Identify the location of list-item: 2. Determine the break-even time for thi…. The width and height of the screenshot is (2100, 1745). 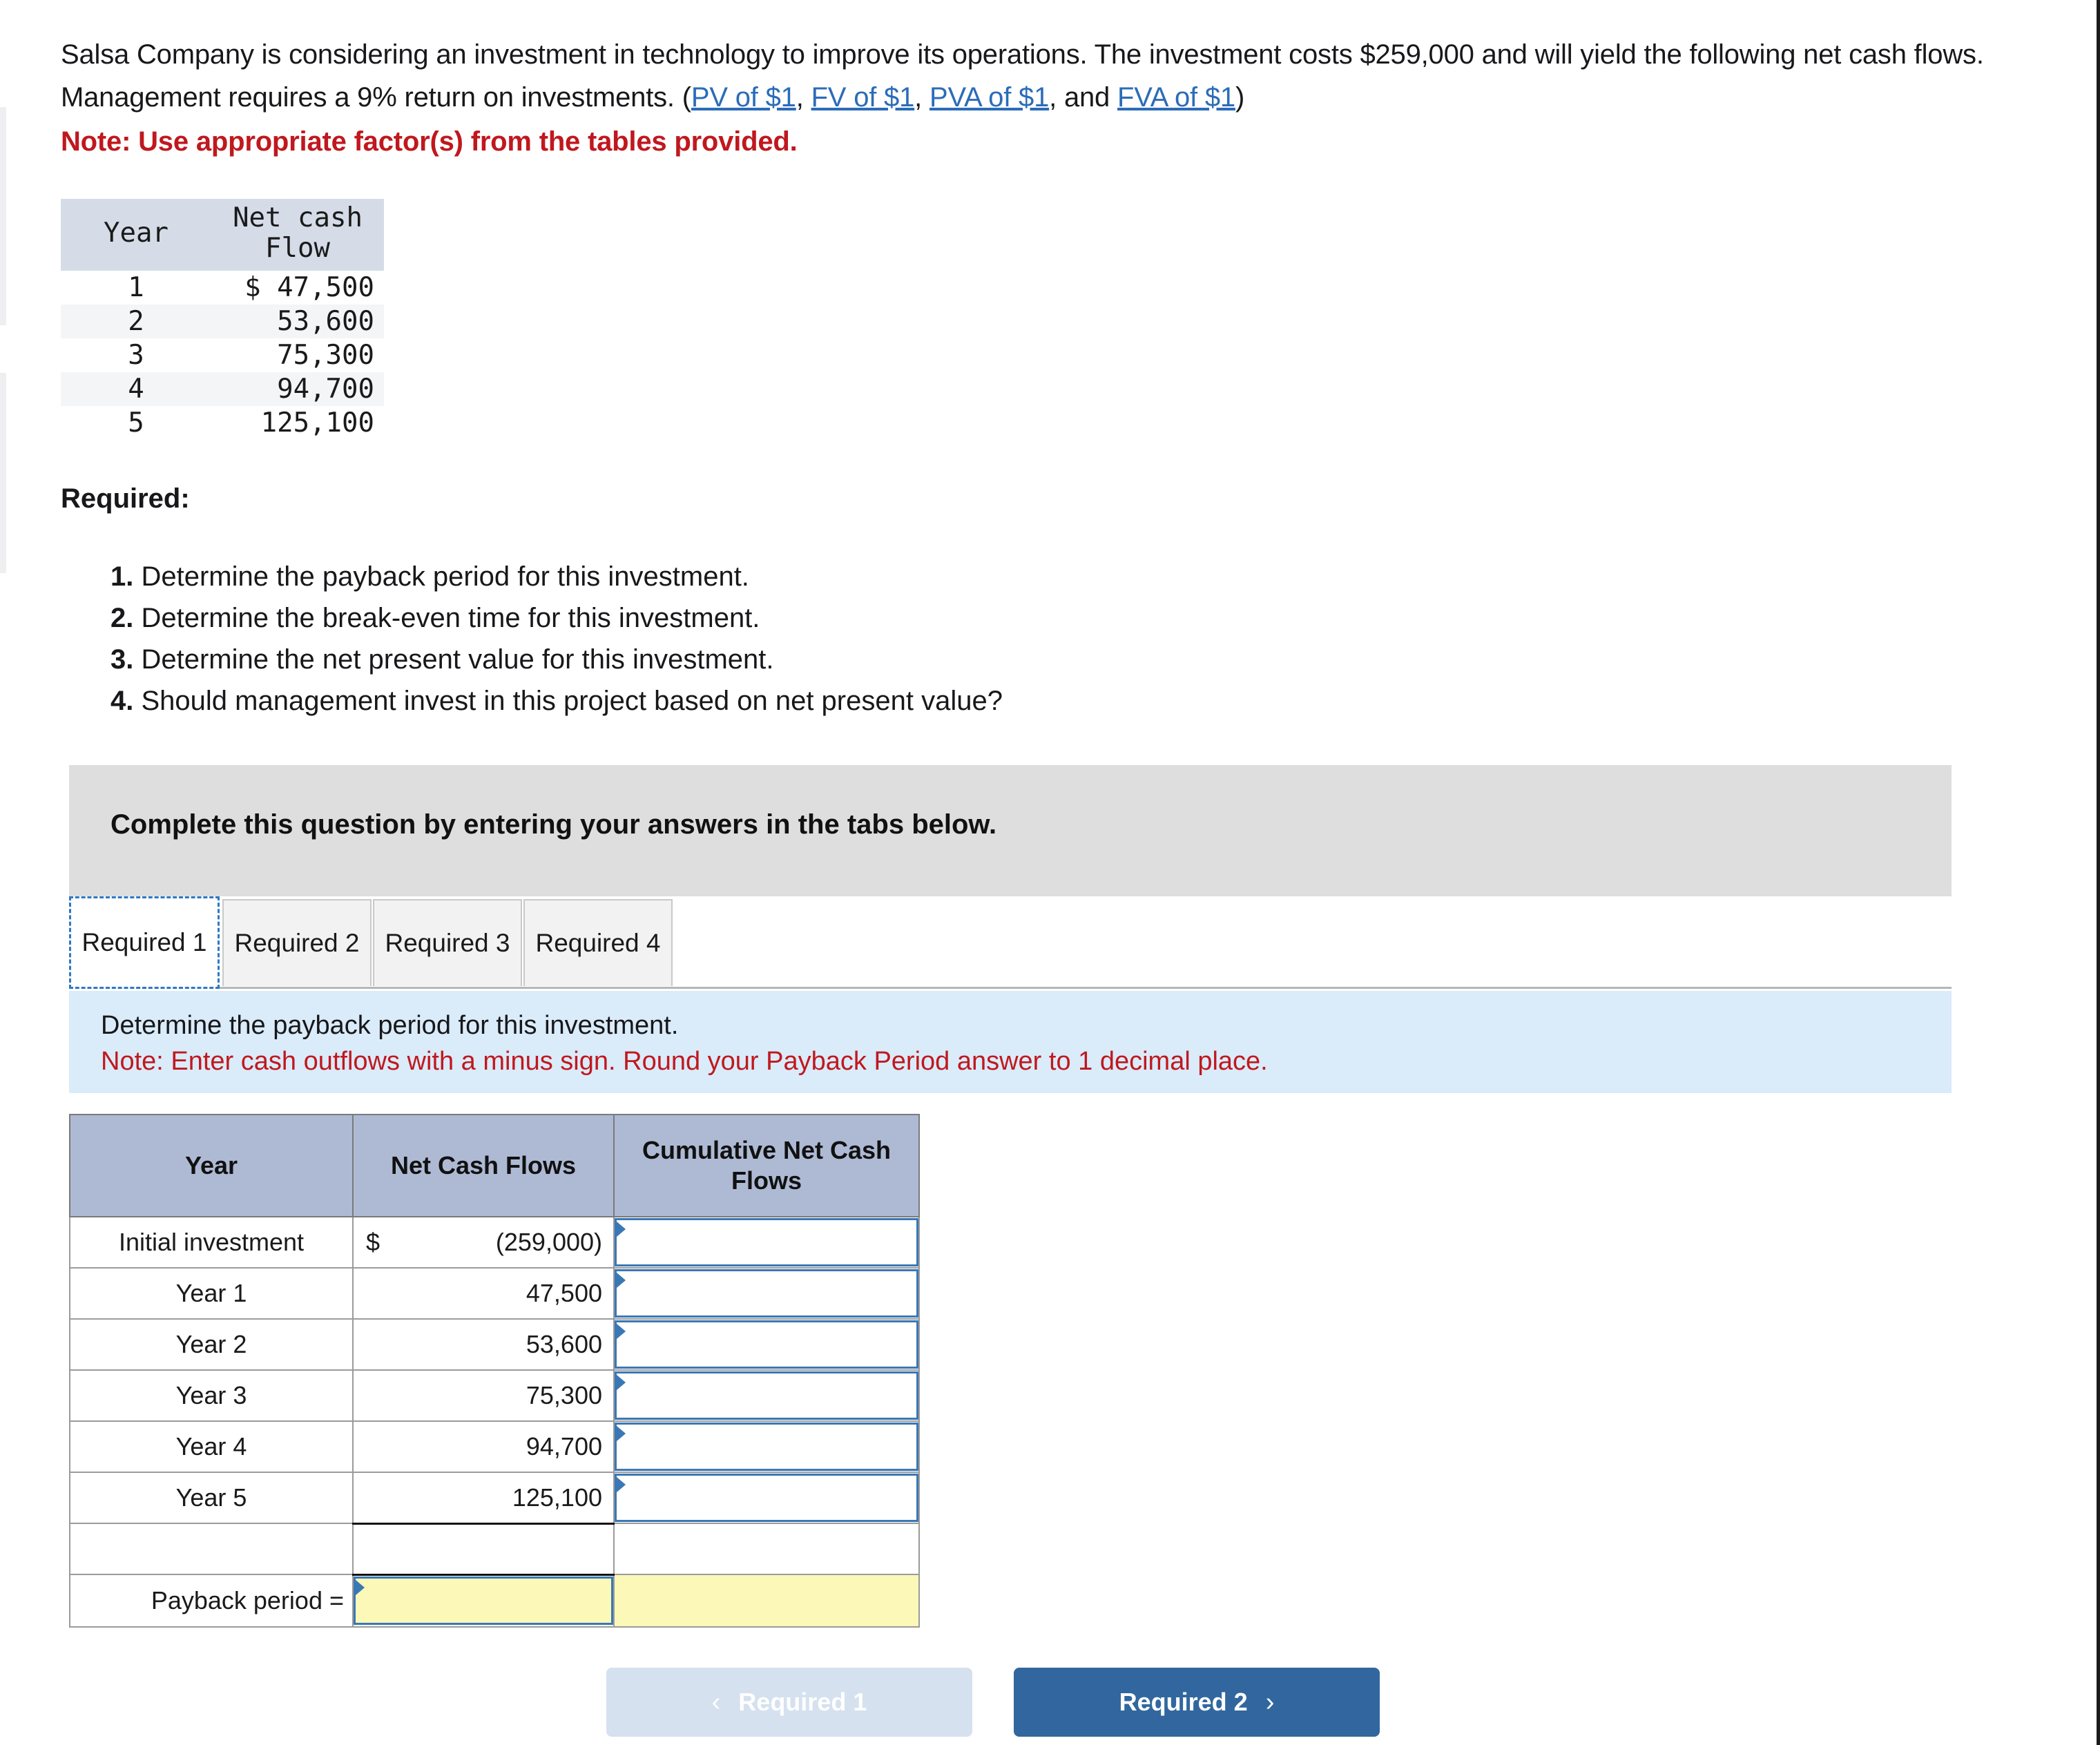
(556, 618).